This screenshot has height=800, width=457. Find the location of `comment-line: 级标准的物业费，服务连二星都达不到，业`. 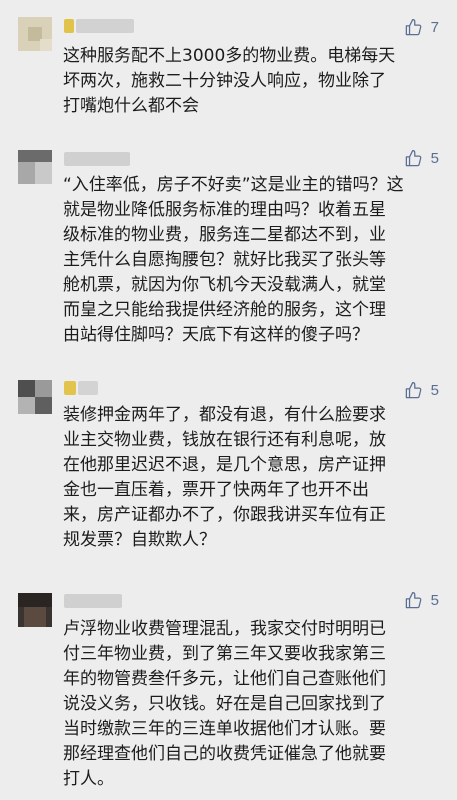

comment-line: 级标准的物业费，服务连二星都达不到，业 is located at coordinates (224, 235).